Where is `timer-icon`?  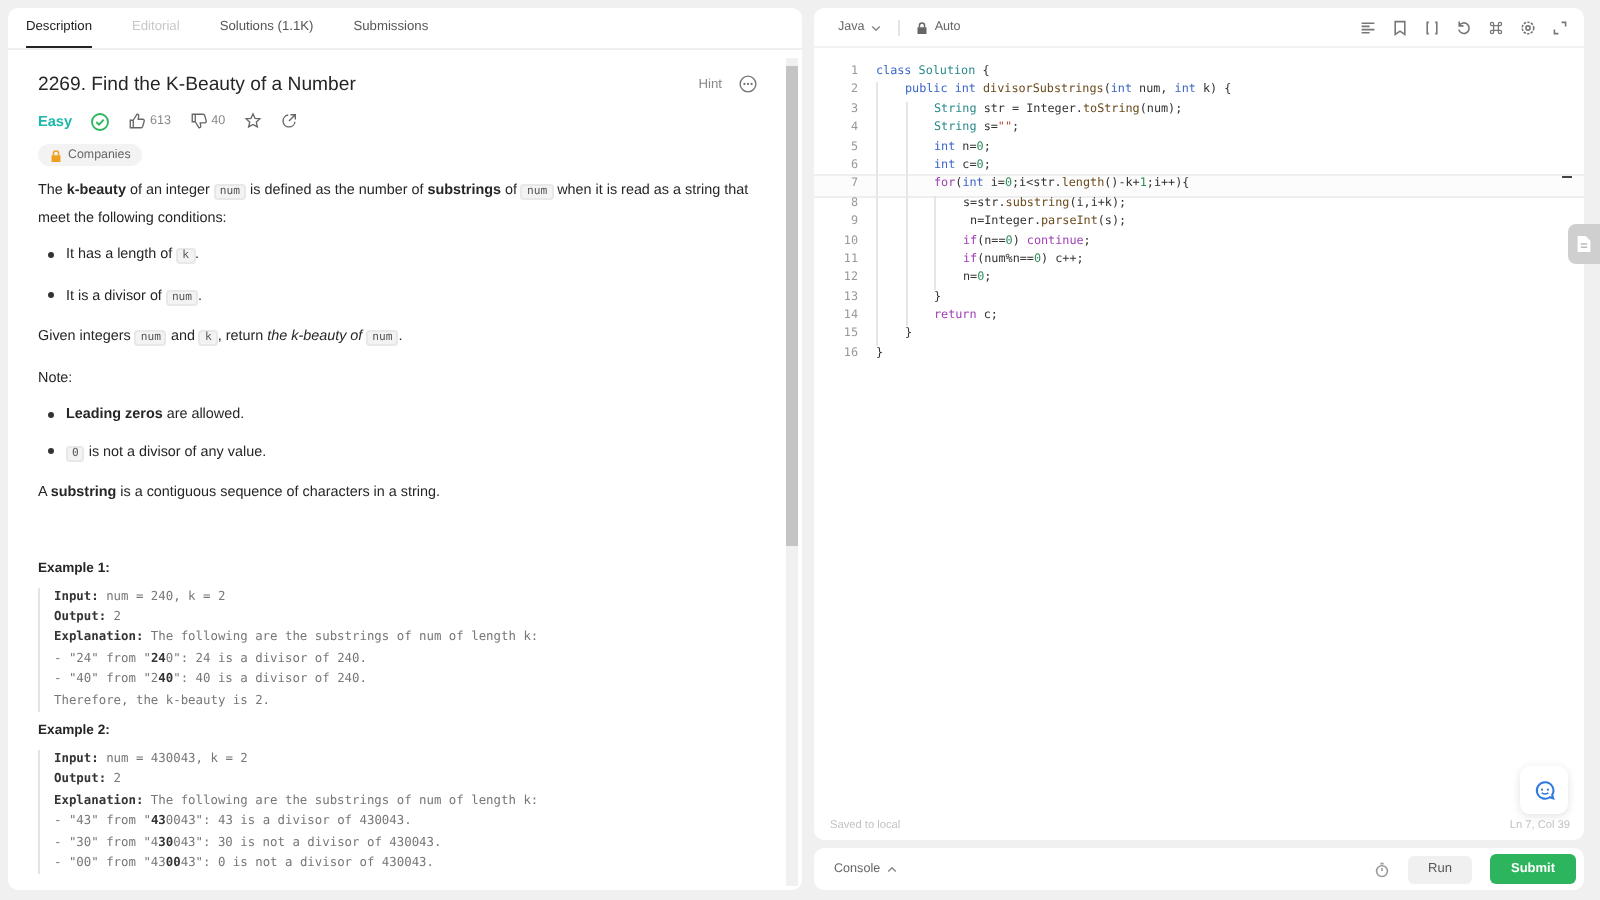 timer-icon is located at coordinates (1382, 869).